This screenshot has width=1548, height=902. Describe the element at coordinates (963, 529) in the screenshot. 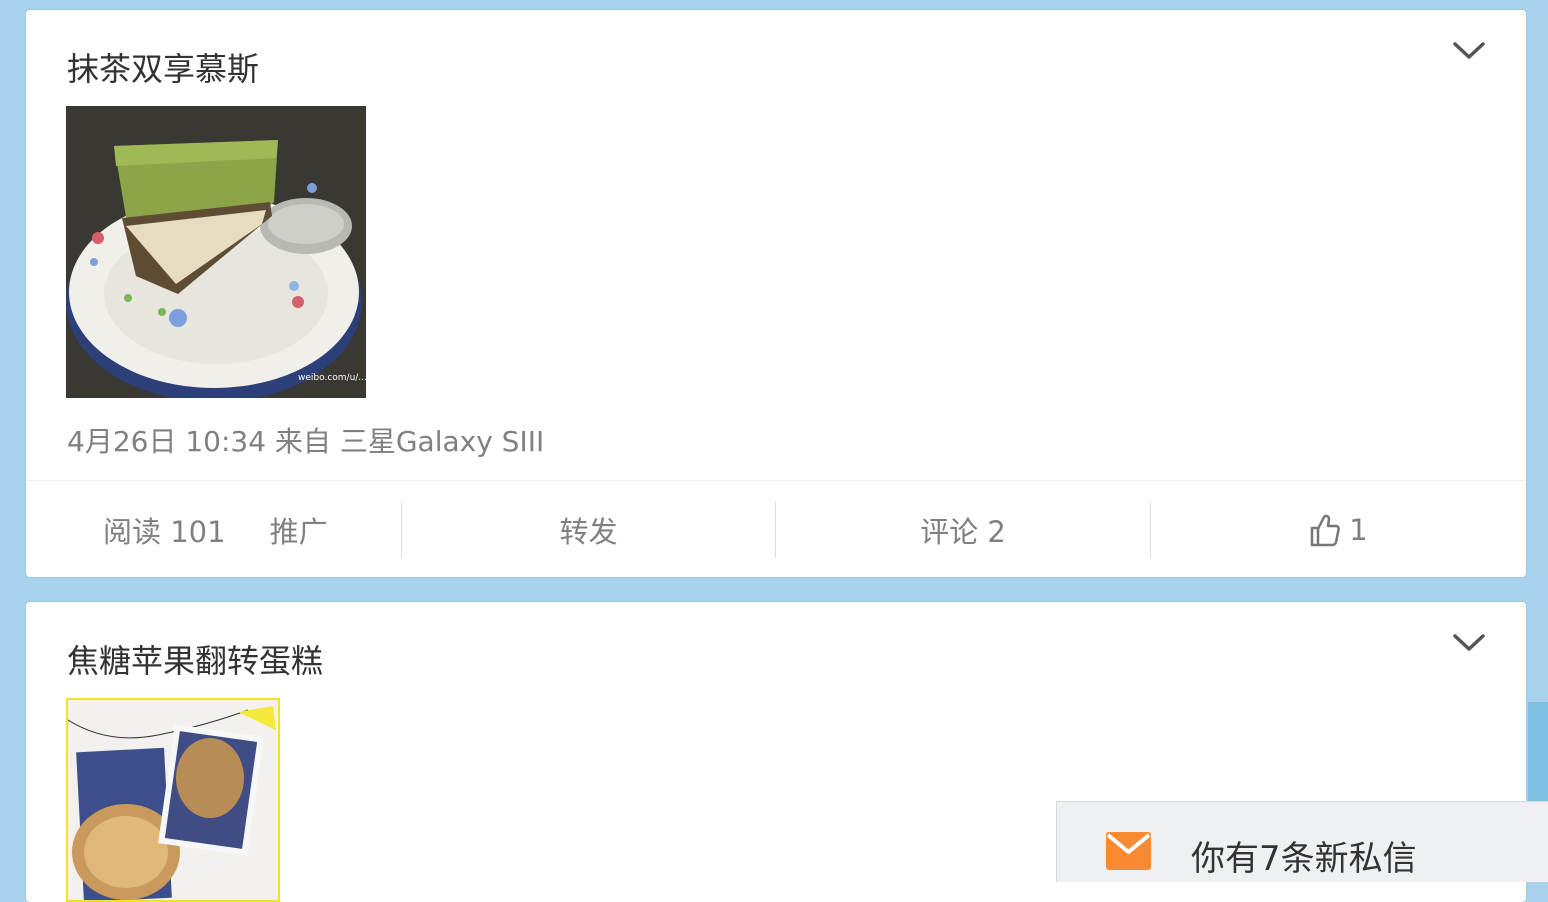

I see `comment-button: 评论 2` at that location.